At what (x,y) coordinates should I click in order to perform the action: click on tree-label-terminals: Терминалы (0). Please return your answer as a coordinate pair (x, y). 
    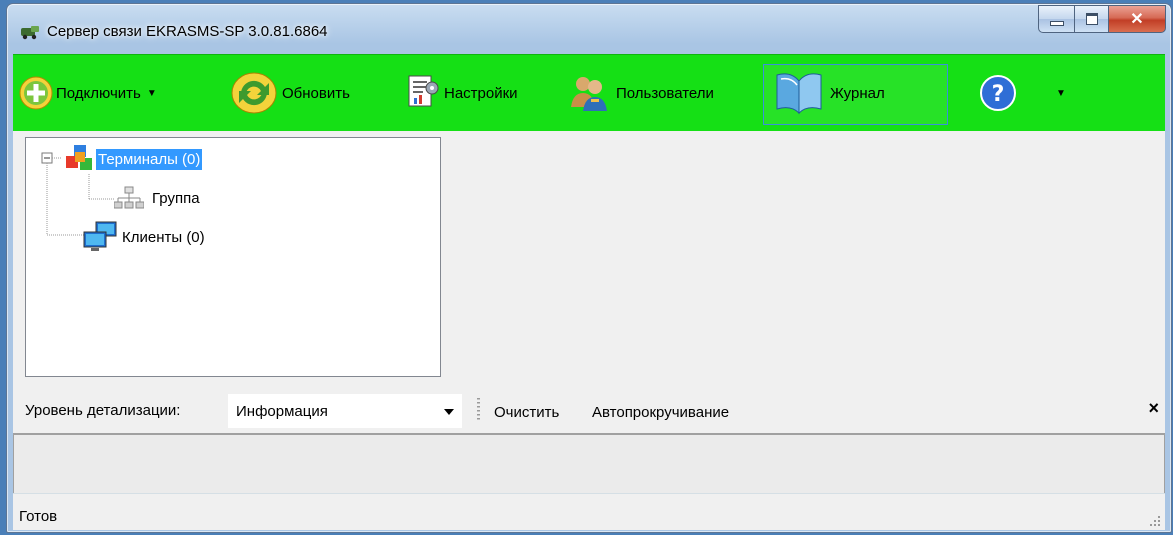
    Looking at the image, I should click on (149, 159).